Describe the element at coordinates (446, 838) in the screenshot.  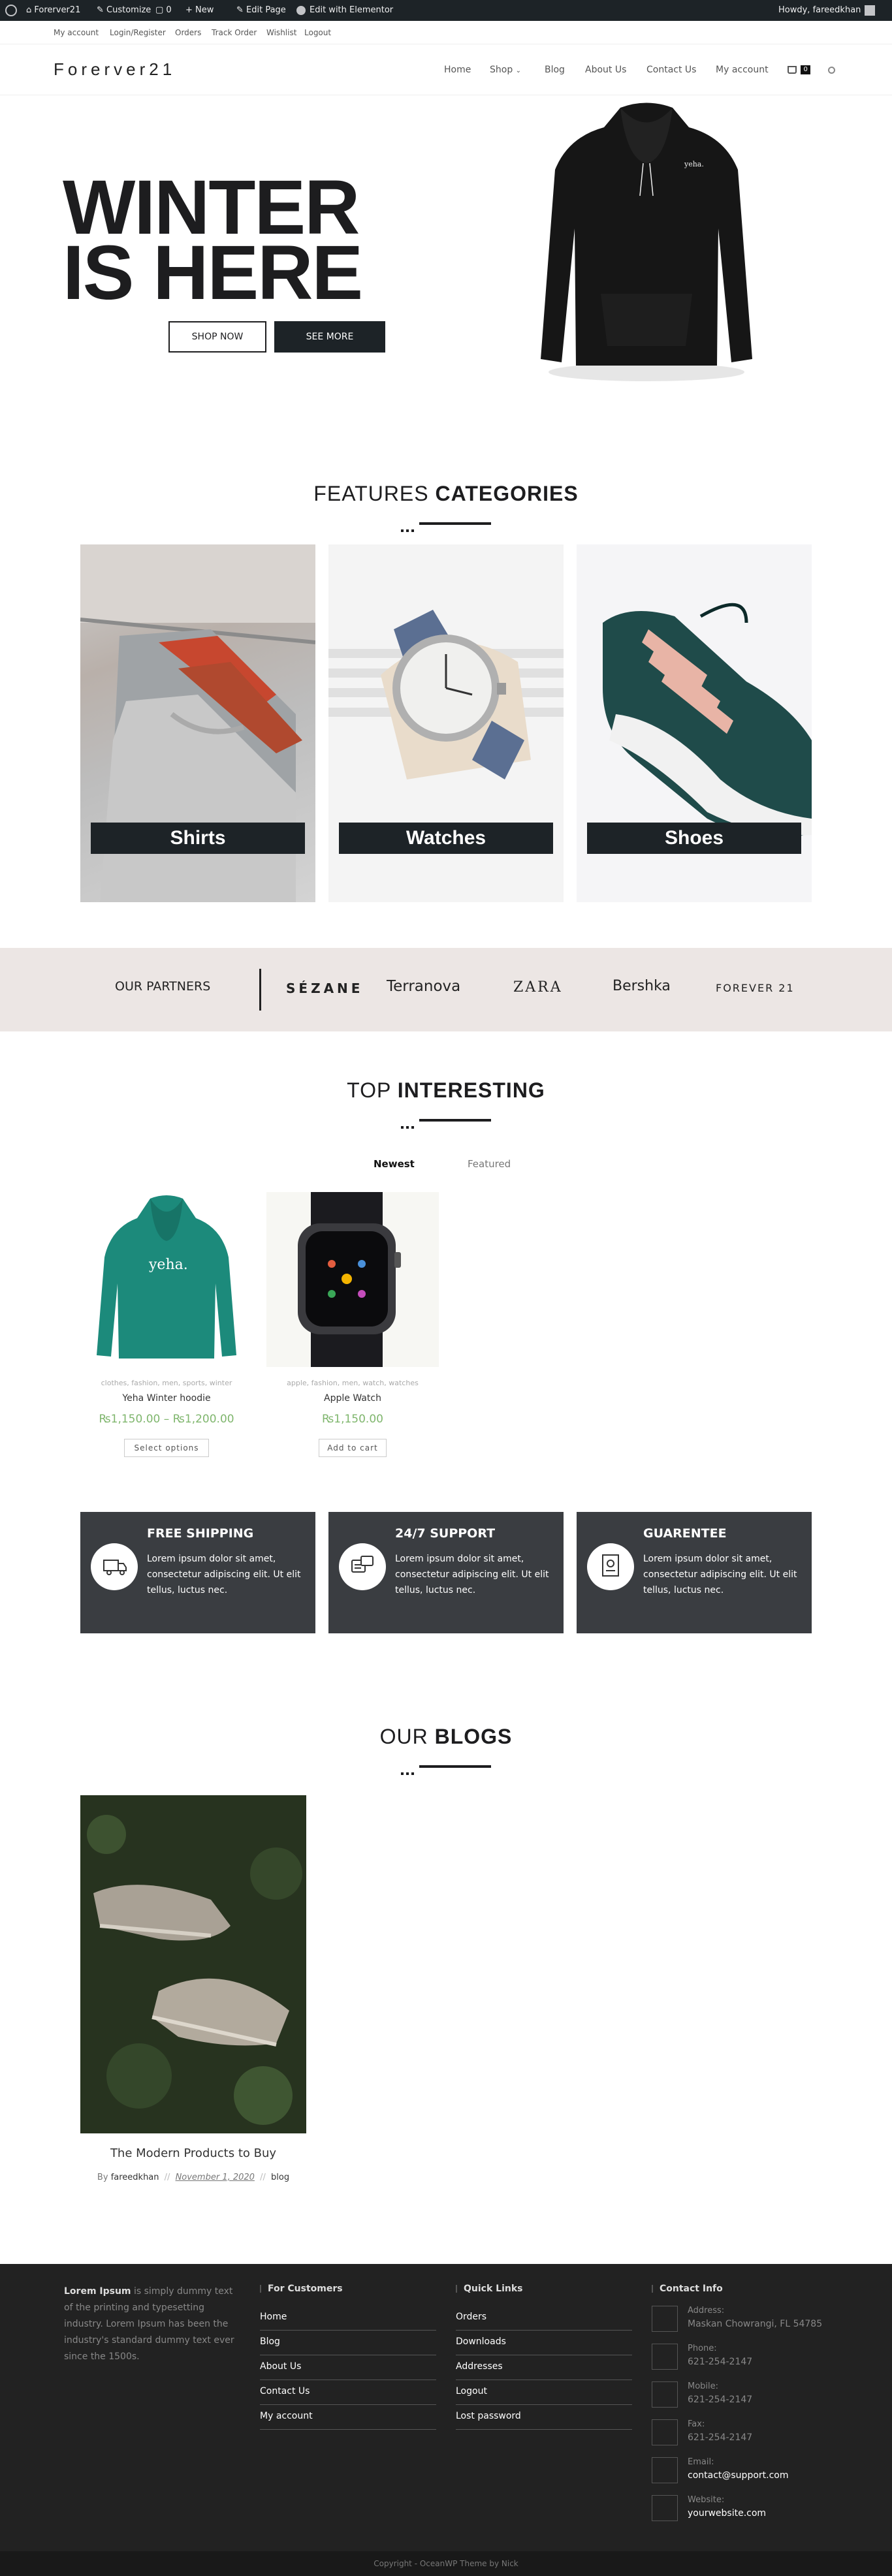
I see `category-label-watches: Watches` at that location.